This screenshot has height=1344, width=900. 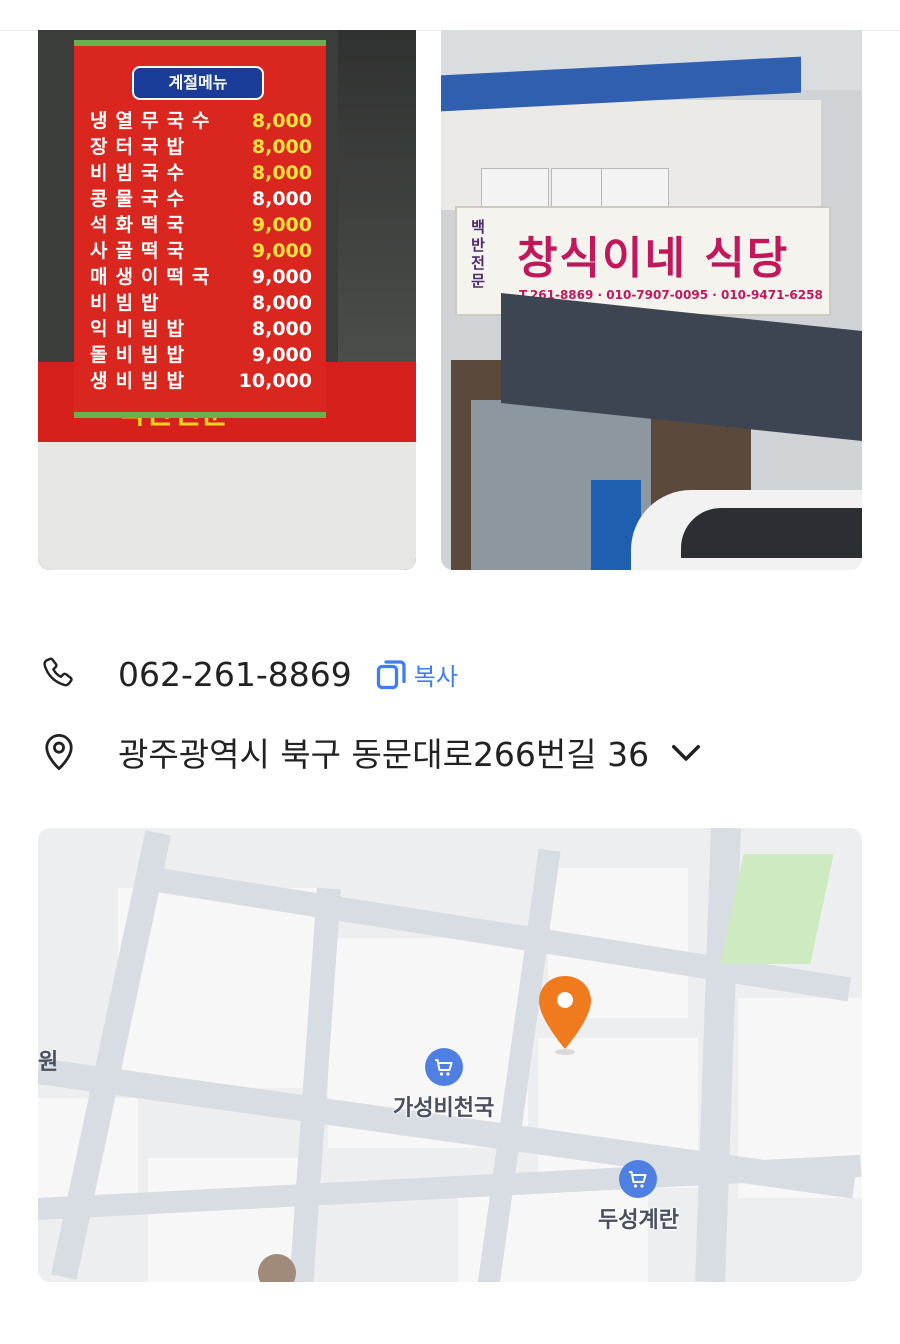 I want to click on menu-item-name: 콩물국수, so click(x=141, y=199).